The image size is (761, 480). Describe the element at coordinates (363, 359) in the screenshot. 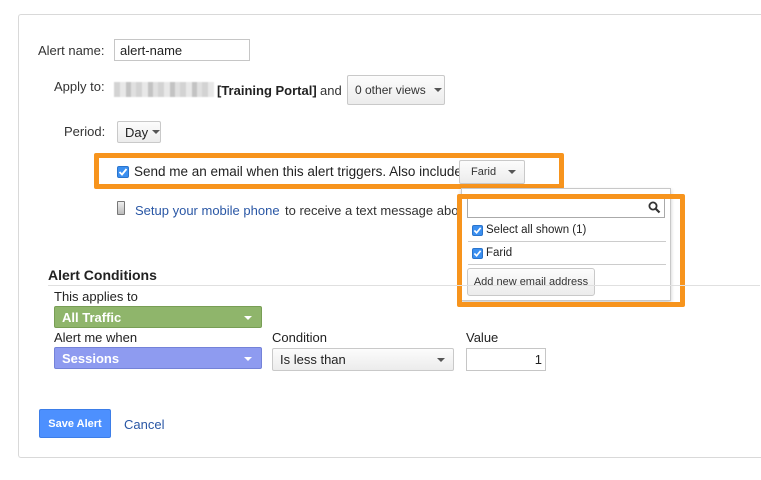

I see `condition-select: Is less than` at that location.